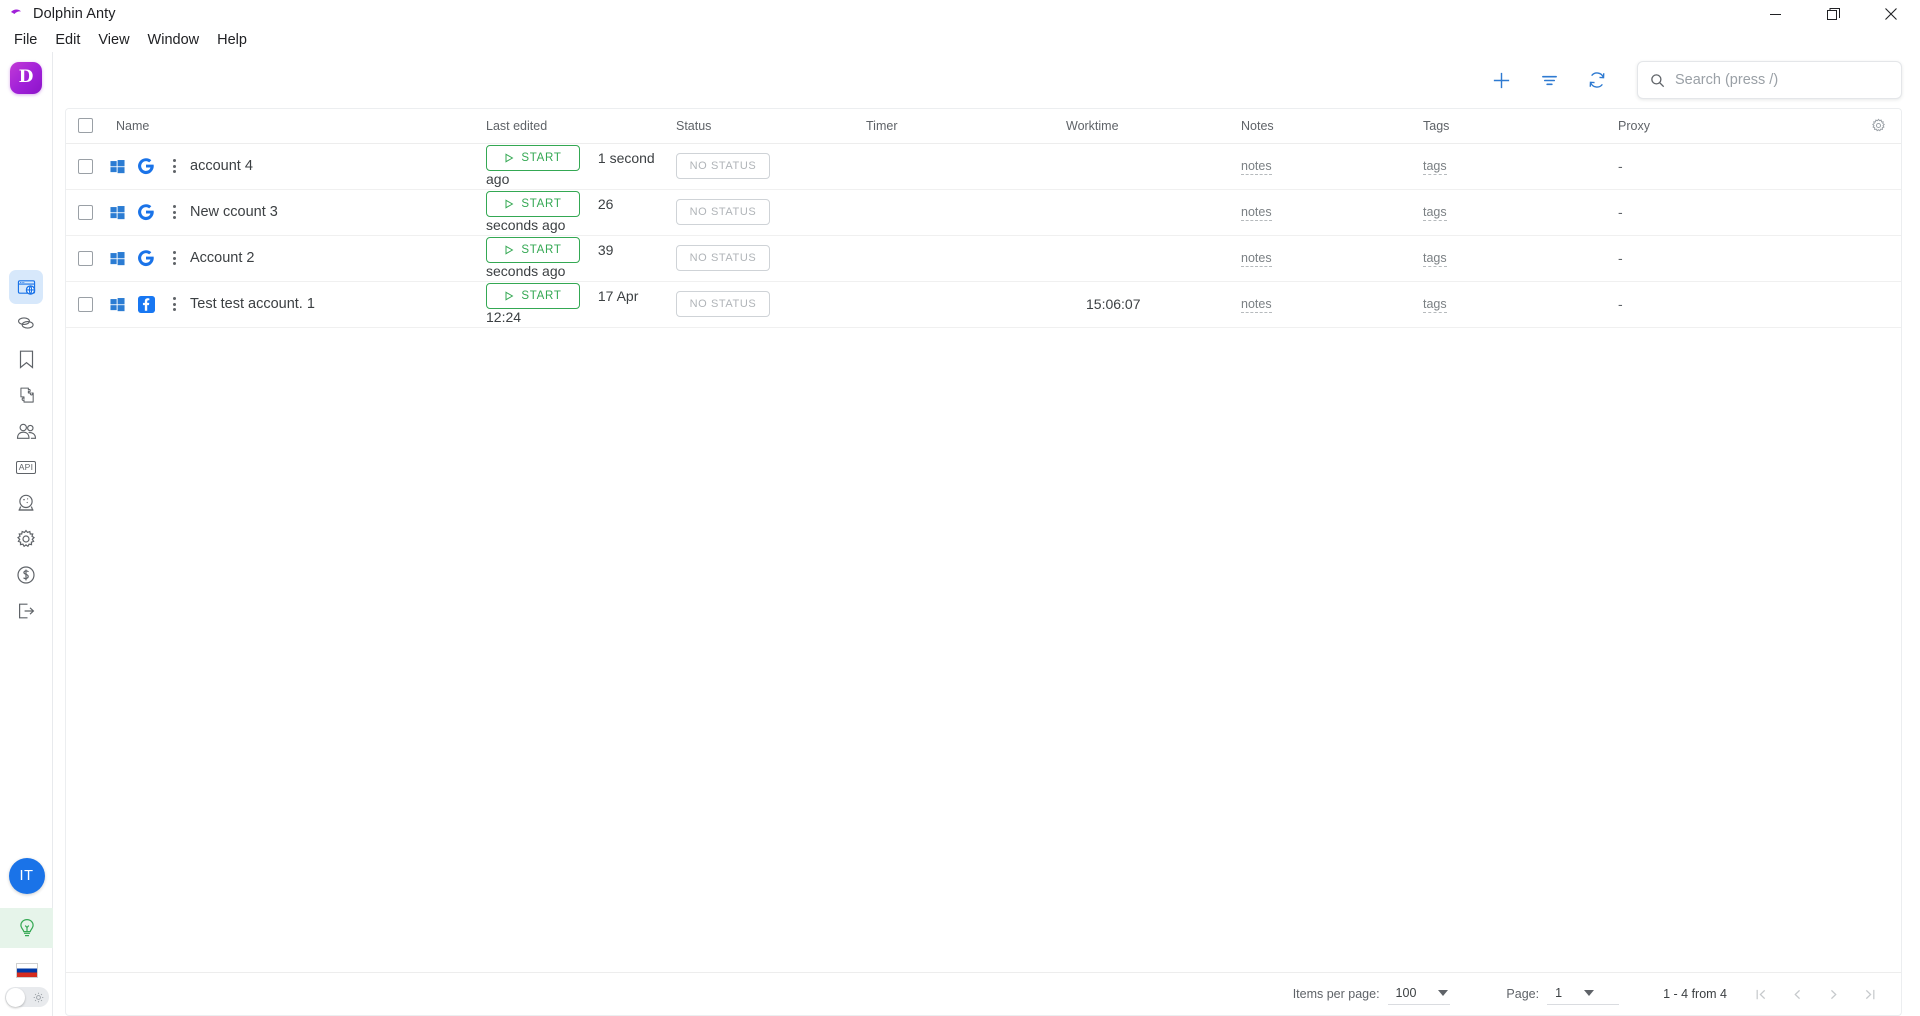  Describe the element at coordinates (1332, 126) in the screenshot. I see `column-header-notes: Notes` at that location.